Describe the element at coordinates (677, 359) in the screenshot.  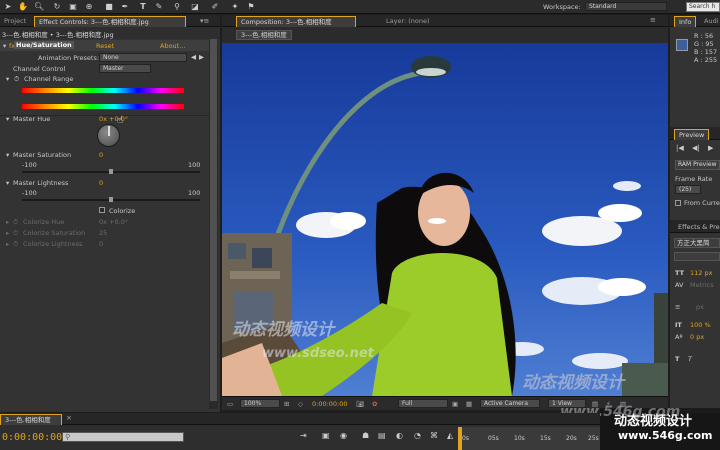
I see `faux-bold-icon: T` at that location.